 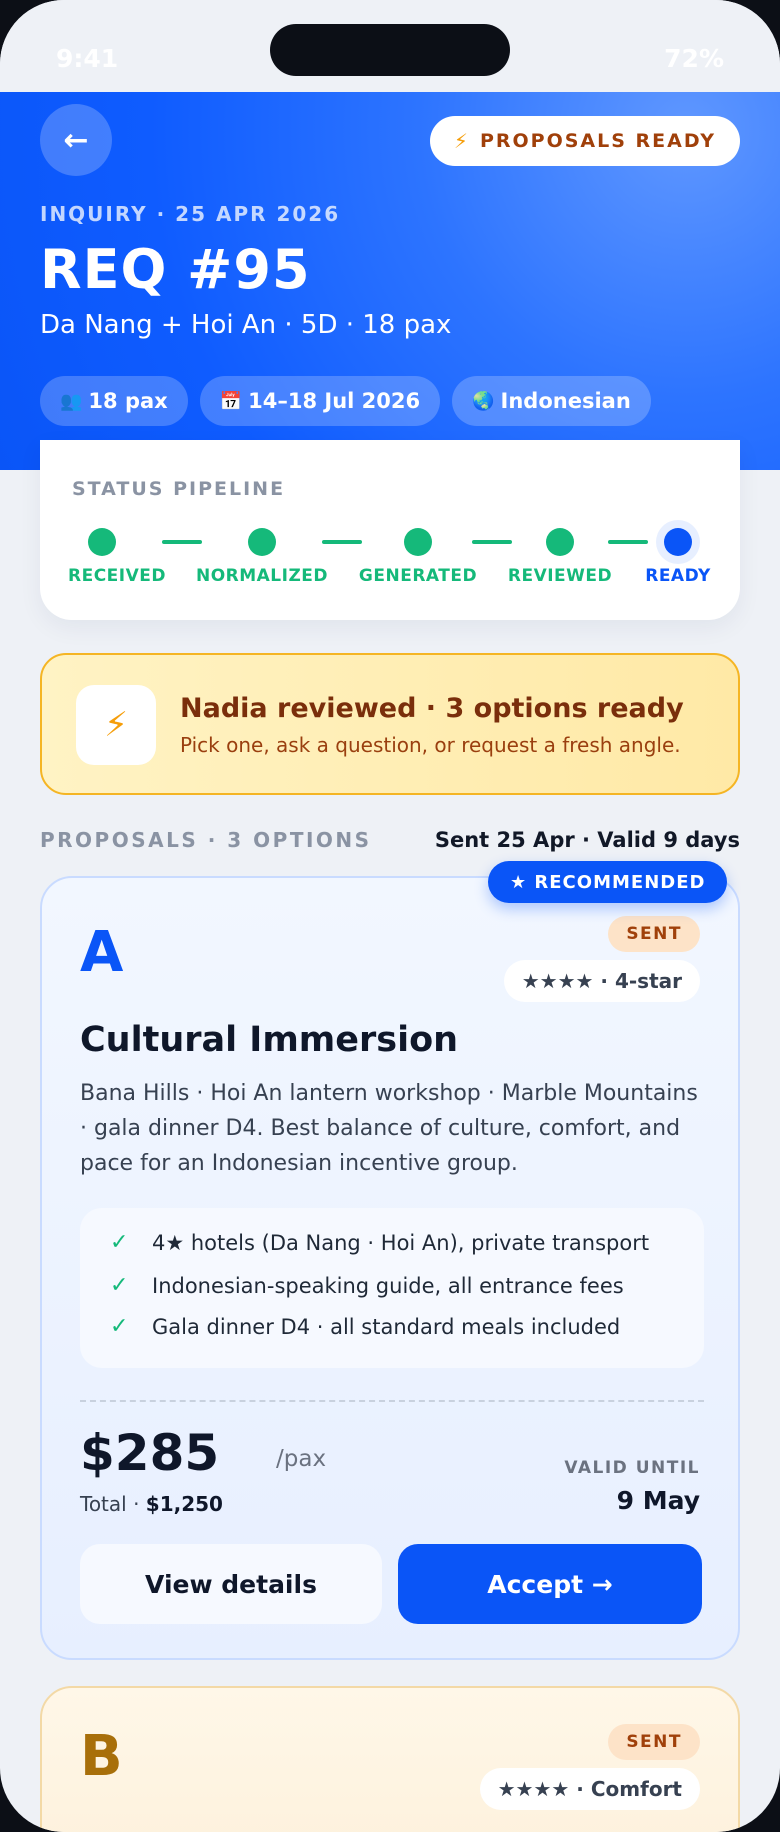 I want to click on back-button: ←, so click(x=76, y=140).